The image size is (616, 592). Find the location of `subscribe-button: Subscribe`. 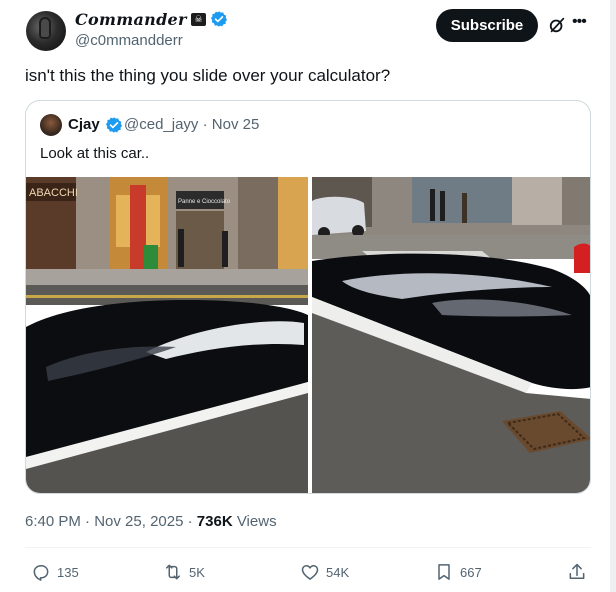

subscribe-button: Subscribe is located at coordinates (487, 25).